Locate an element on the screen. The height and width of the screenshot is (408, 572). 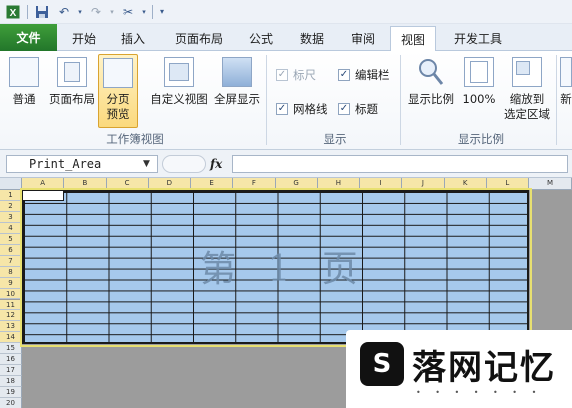
page-layout-view-button: 页面布局 is located at coordinates (72, 82).